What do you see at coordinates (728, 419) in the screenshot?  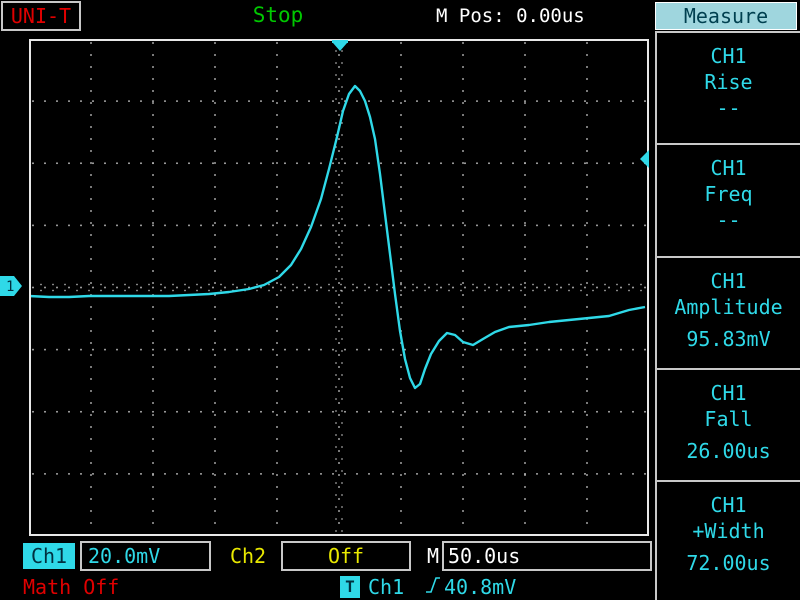 I see `measure-name: Fall` at bounding box center [728, 419].